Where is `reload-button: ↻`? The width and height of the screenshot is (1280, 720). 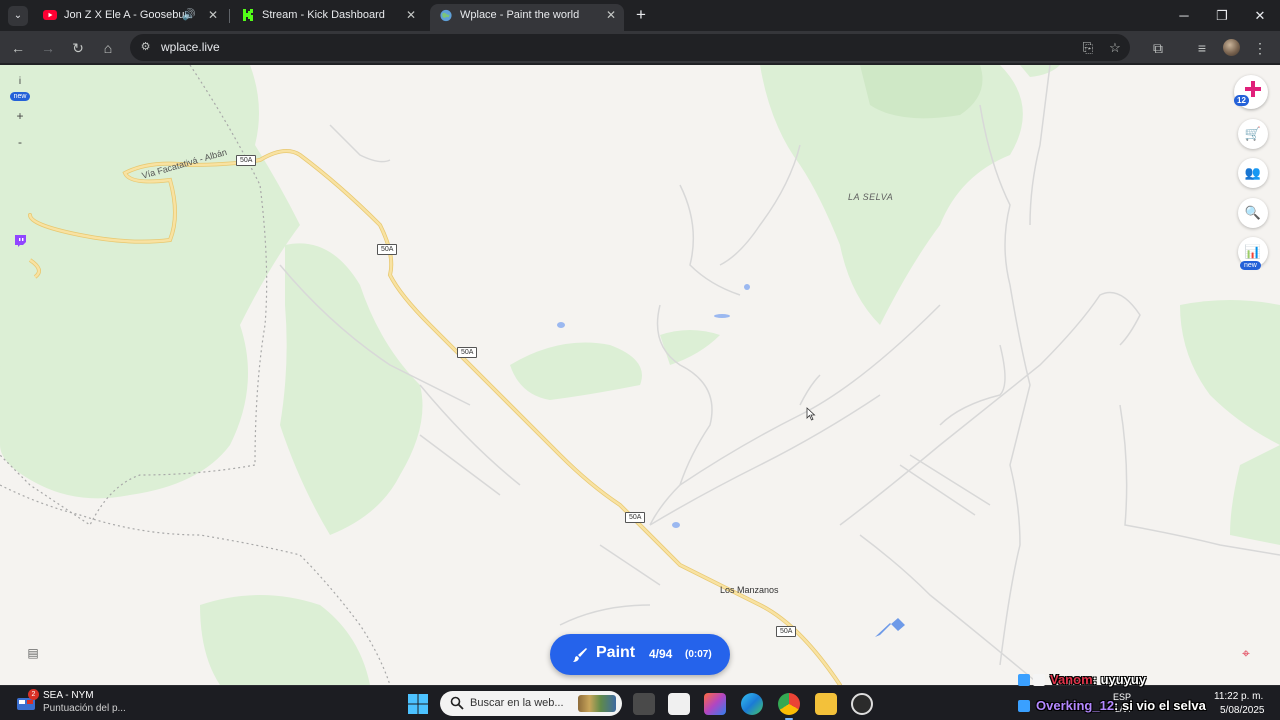 reload-button: ↻ is located at coordinates (78, 48).